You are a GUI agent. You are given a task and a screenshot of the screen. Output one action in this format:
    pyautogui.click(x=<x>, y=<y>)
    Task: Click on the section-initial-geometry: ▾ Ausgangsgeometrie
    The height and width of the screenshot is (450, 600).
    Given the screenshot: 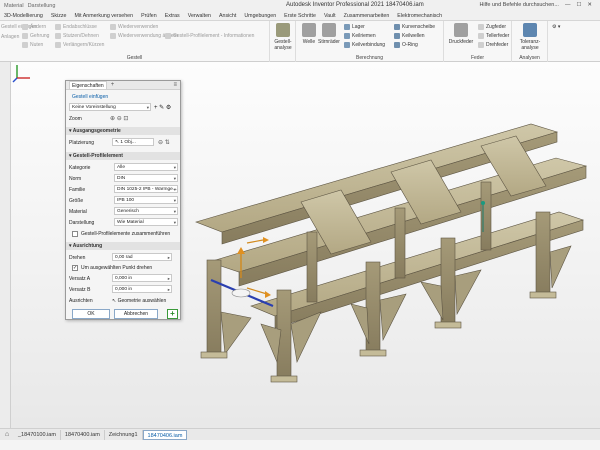 What is the action you would take?
    pyautogui.click(x=123, y=131)
    